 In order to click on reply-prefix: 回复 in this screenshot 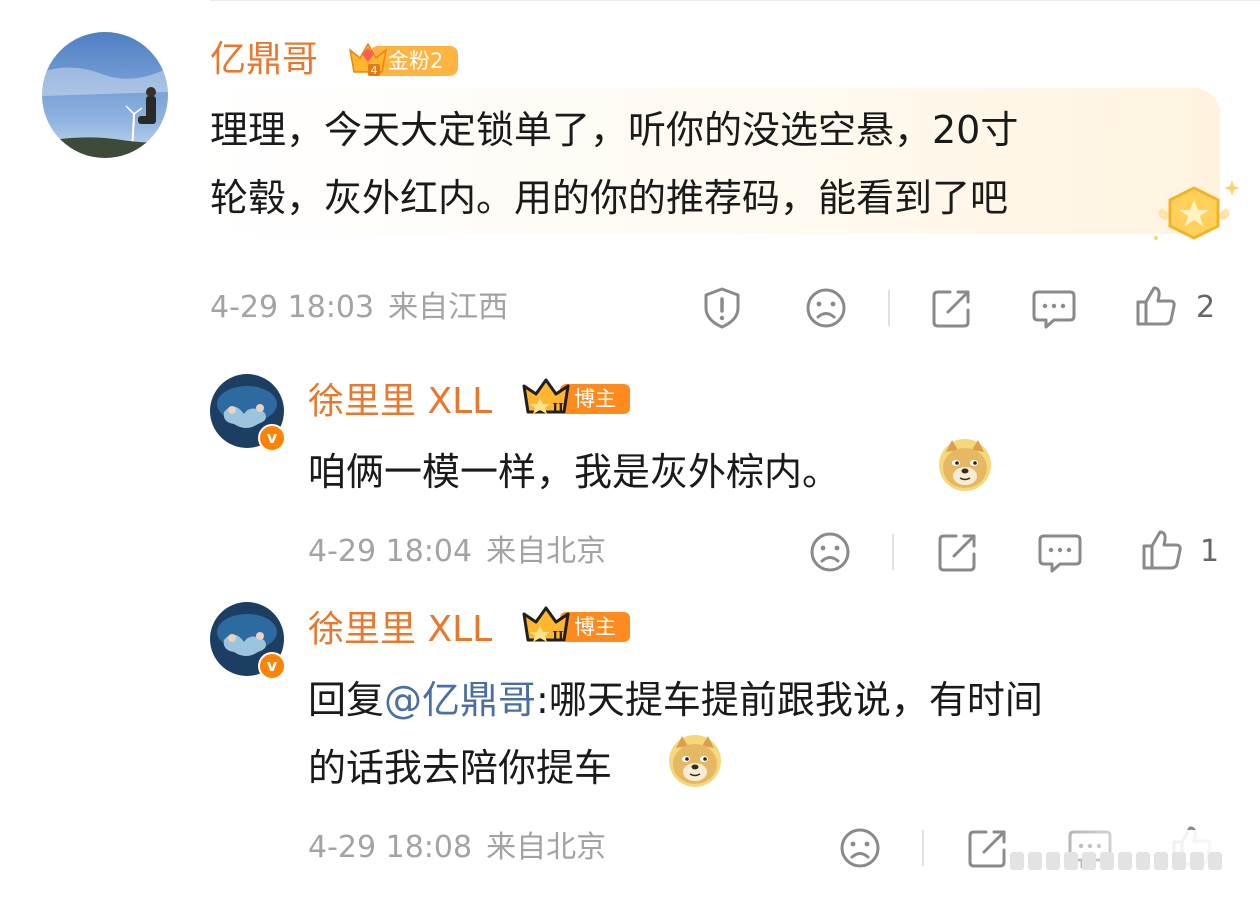, I will do `click(346, 700)`.